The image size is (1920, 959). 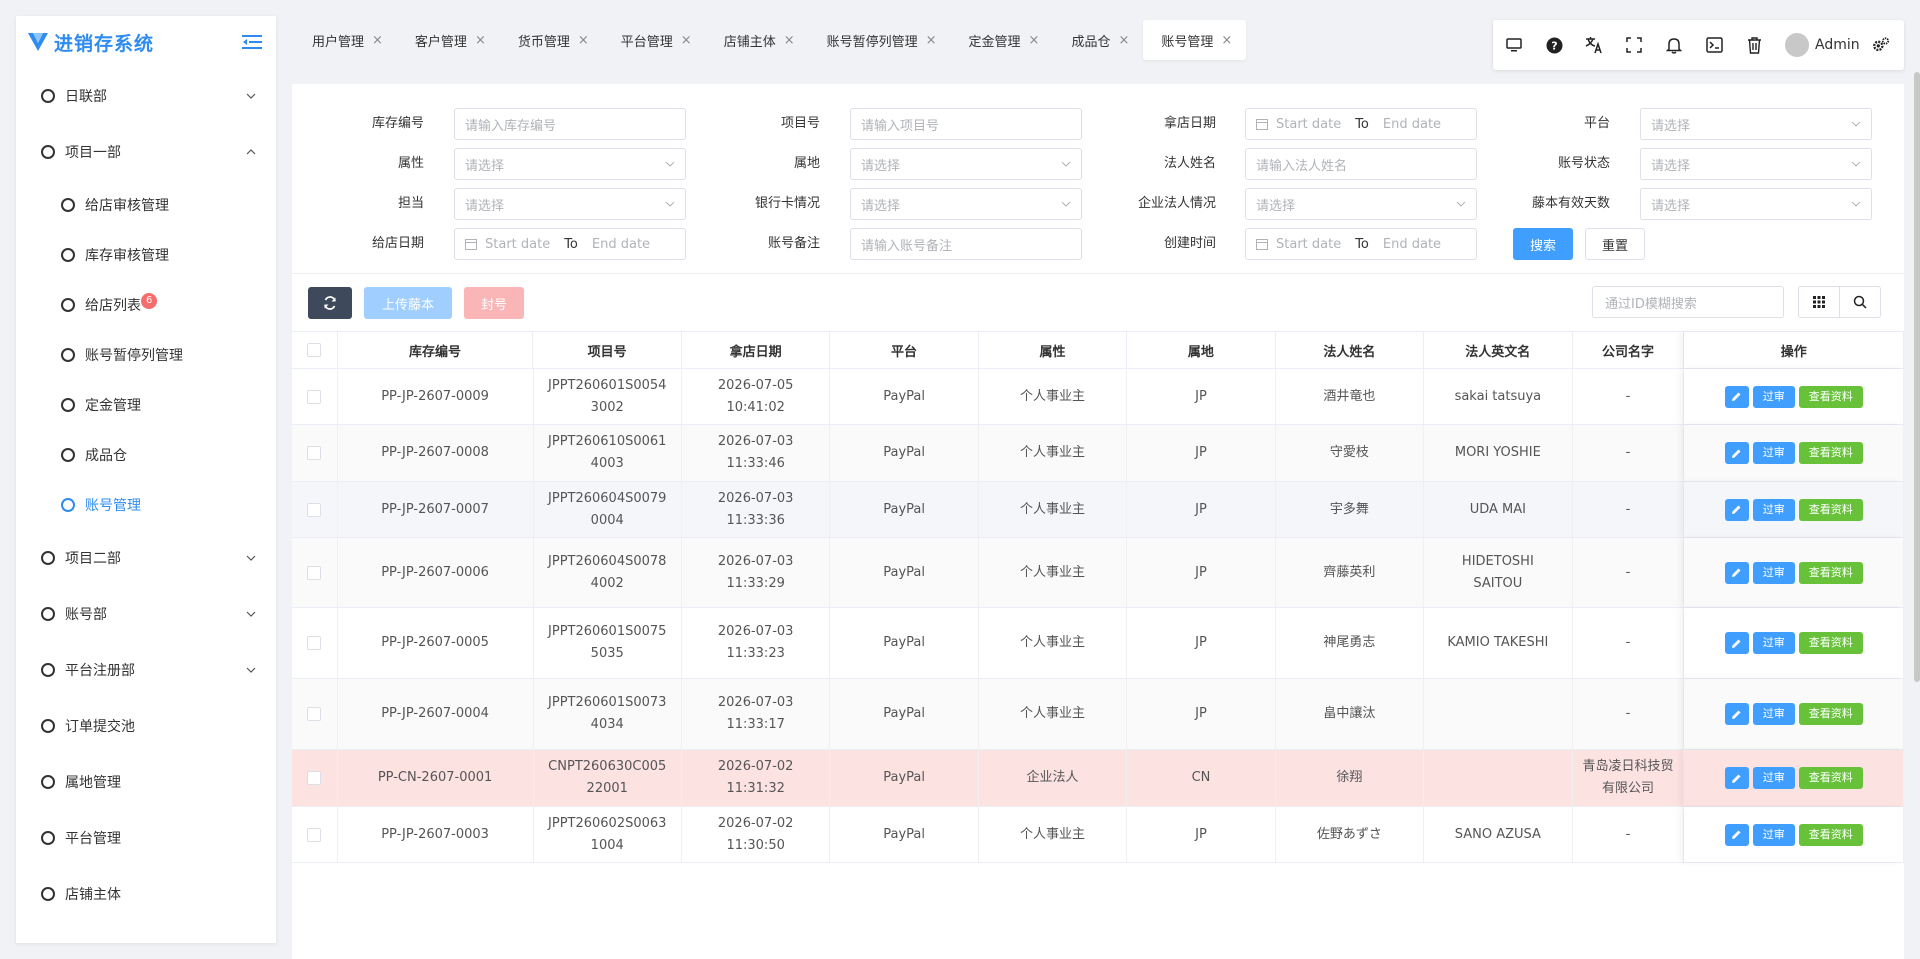 What do you see at coordinates (1754, 45) in the screenshot?
I see `trash-icon` at bounding box center [1754, 45].